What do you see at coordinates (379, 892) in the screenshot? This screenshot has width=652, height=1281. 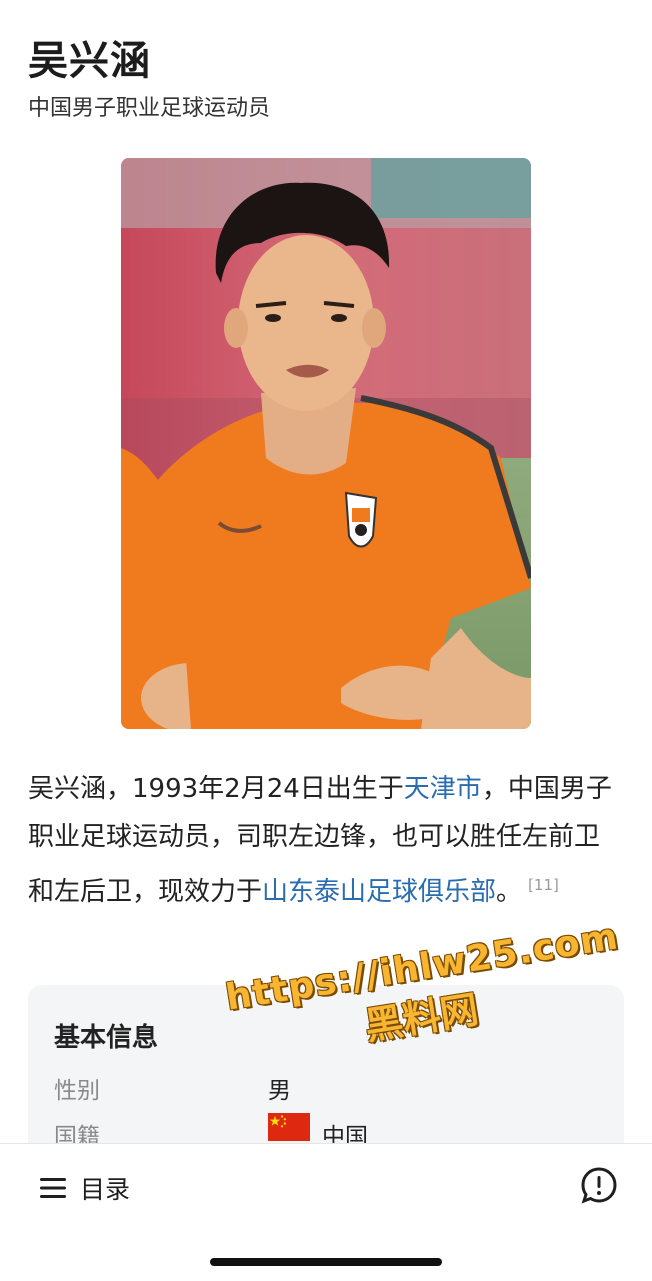 I see `link-shandong-taishan: 山东泰山足球俱乐部` at bounding box center [379, 892].